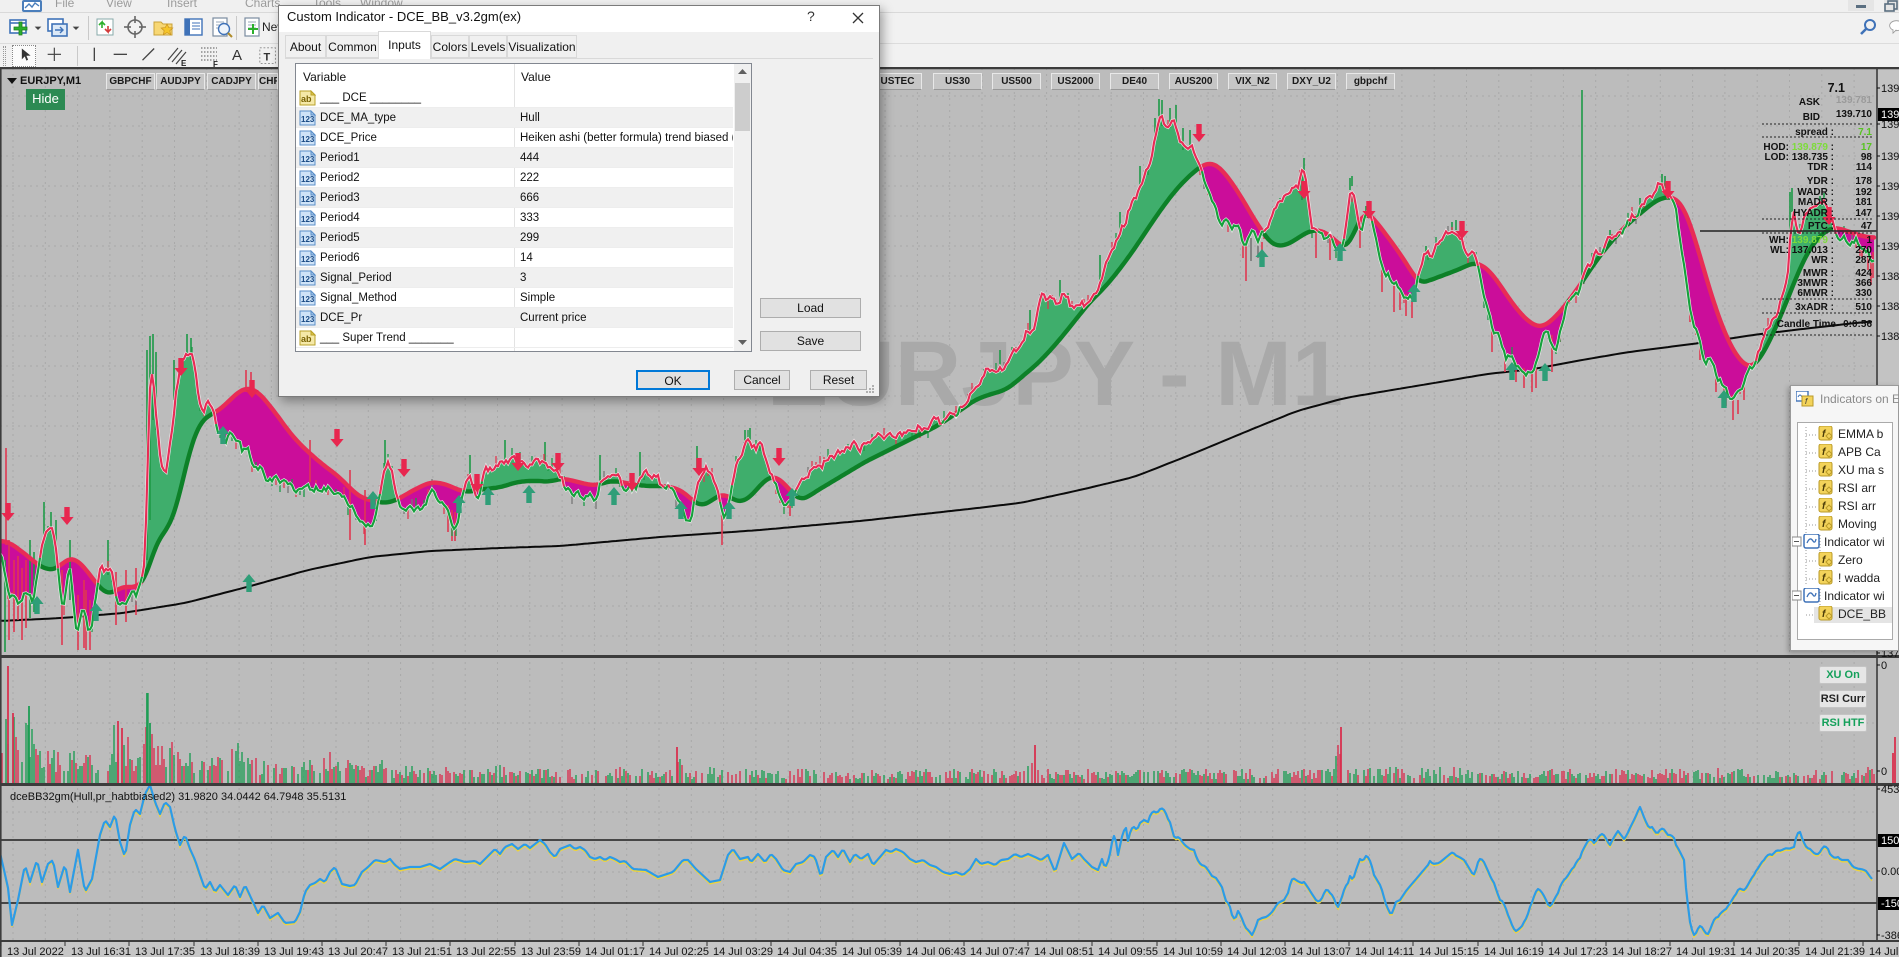 The width and height of the screenshot is (1899, 957). Describe the element at coordinates (1820, 167) in the screenshot. I see `svg-text: TDR :` at that location.